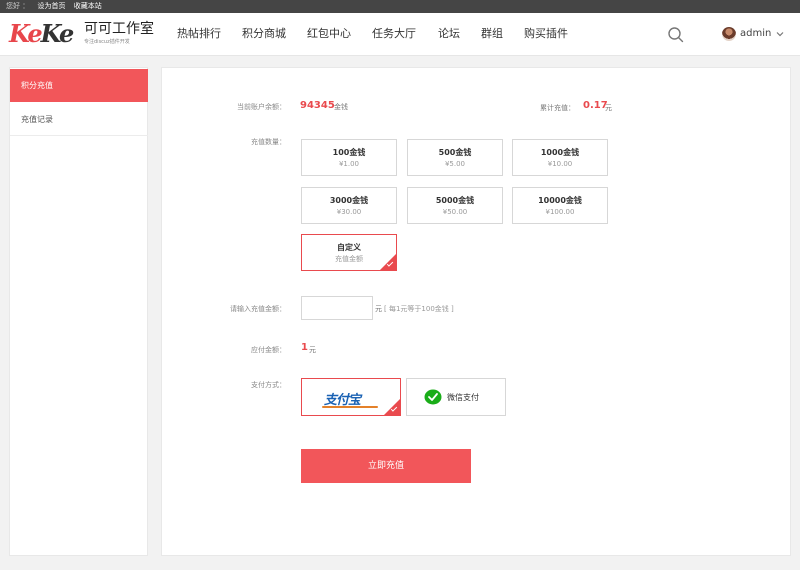  What do you see at coordinates (349, 164) in the screenshot?
I see `option-price: ¥1.00` at bounding box center [349, 164].